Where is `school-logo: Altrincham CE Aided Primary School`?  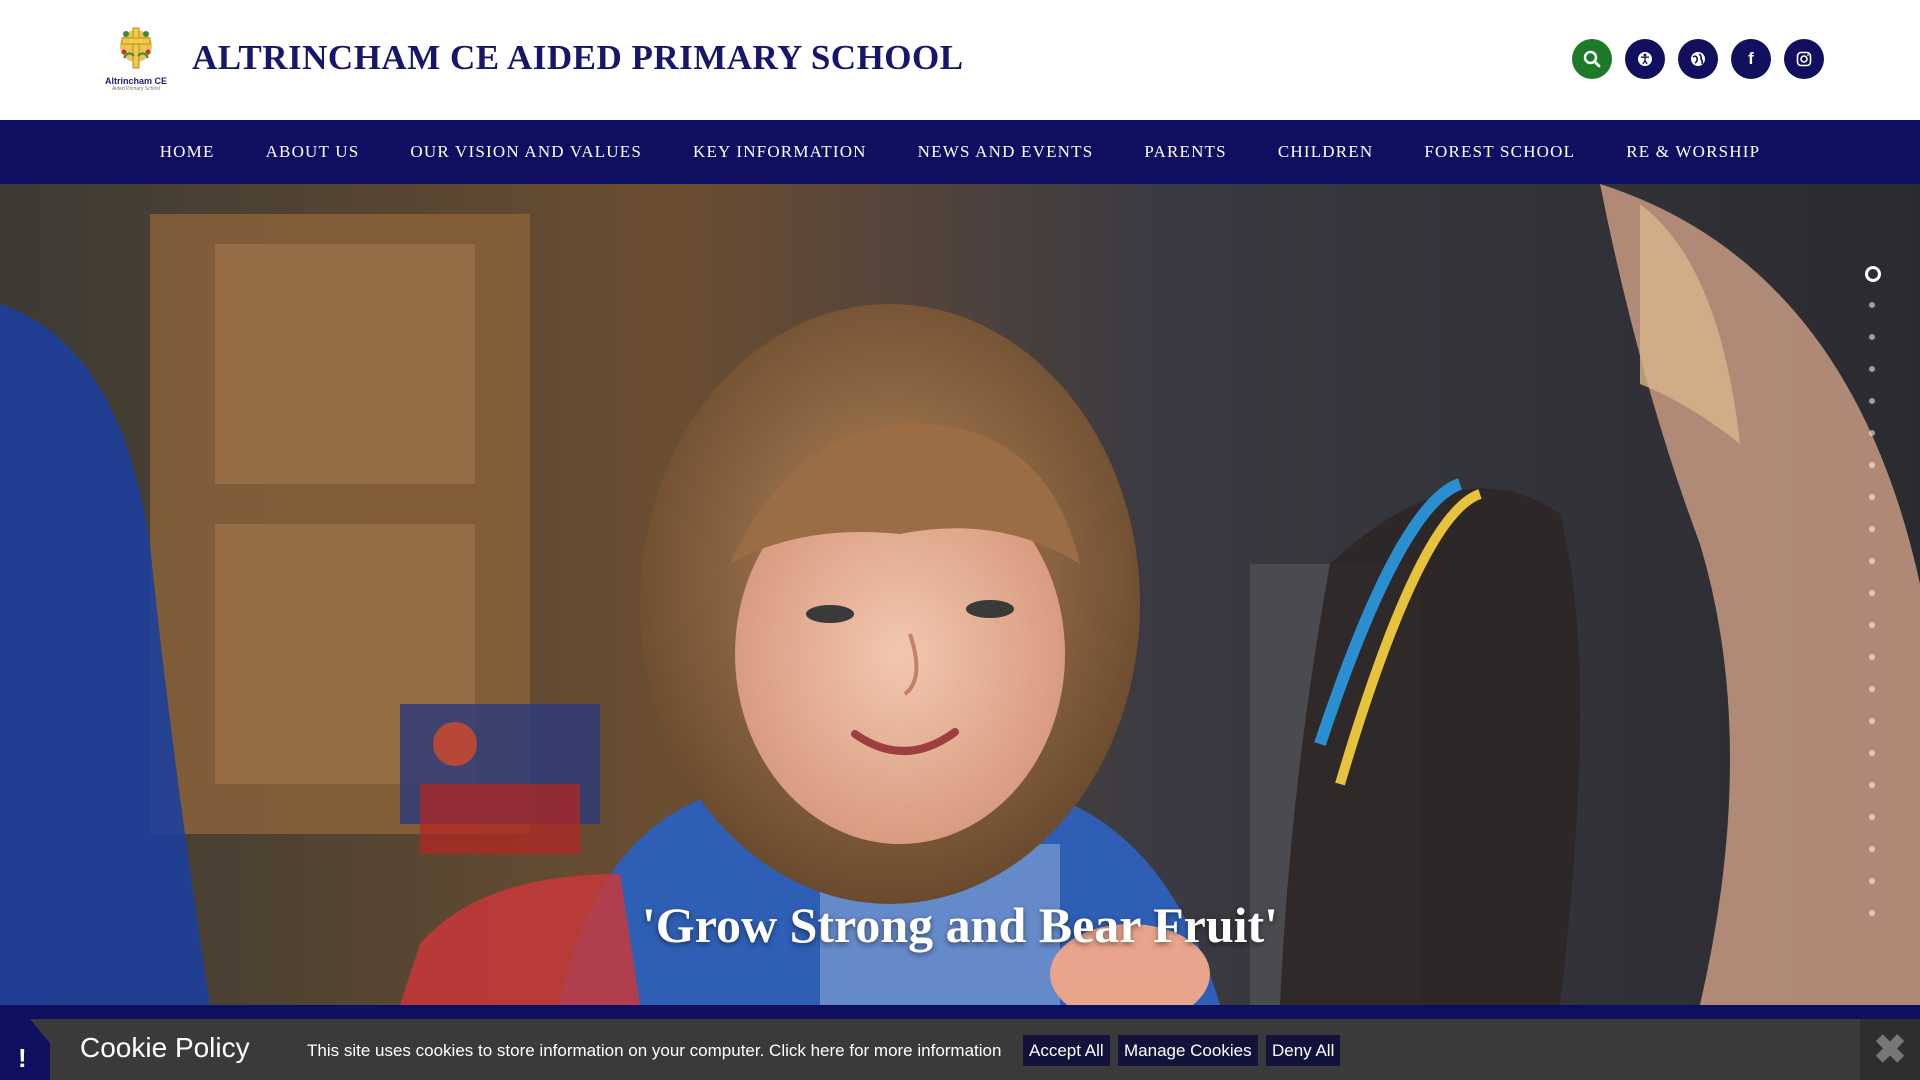 school-logo: Altrincham CE Aided Primary School is located at coordinates (136, 59).